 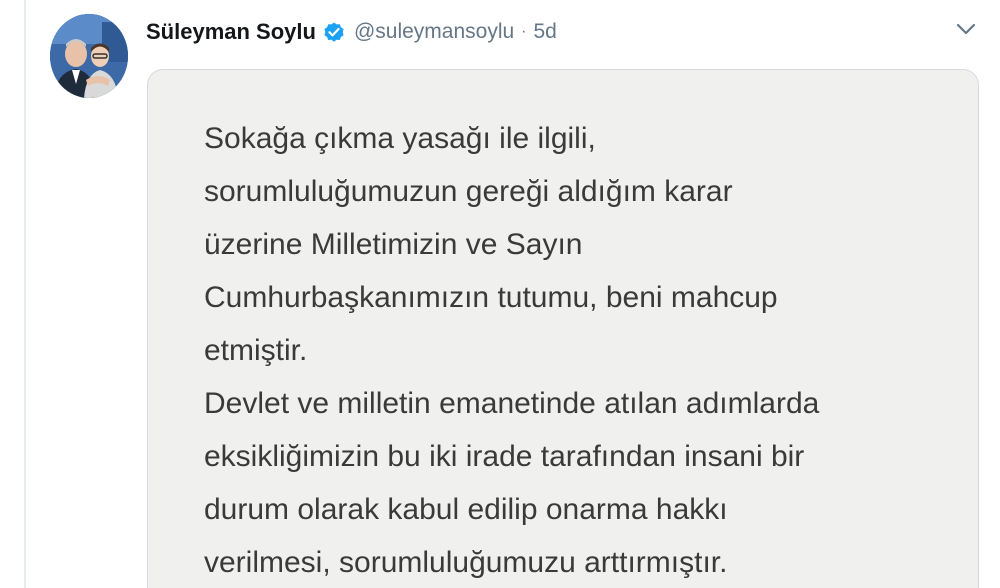 What do you see at coordinates (545, 32) in the screenshot?
I see `tweet-timestamp: 5d` at bounding box center [545, 32].